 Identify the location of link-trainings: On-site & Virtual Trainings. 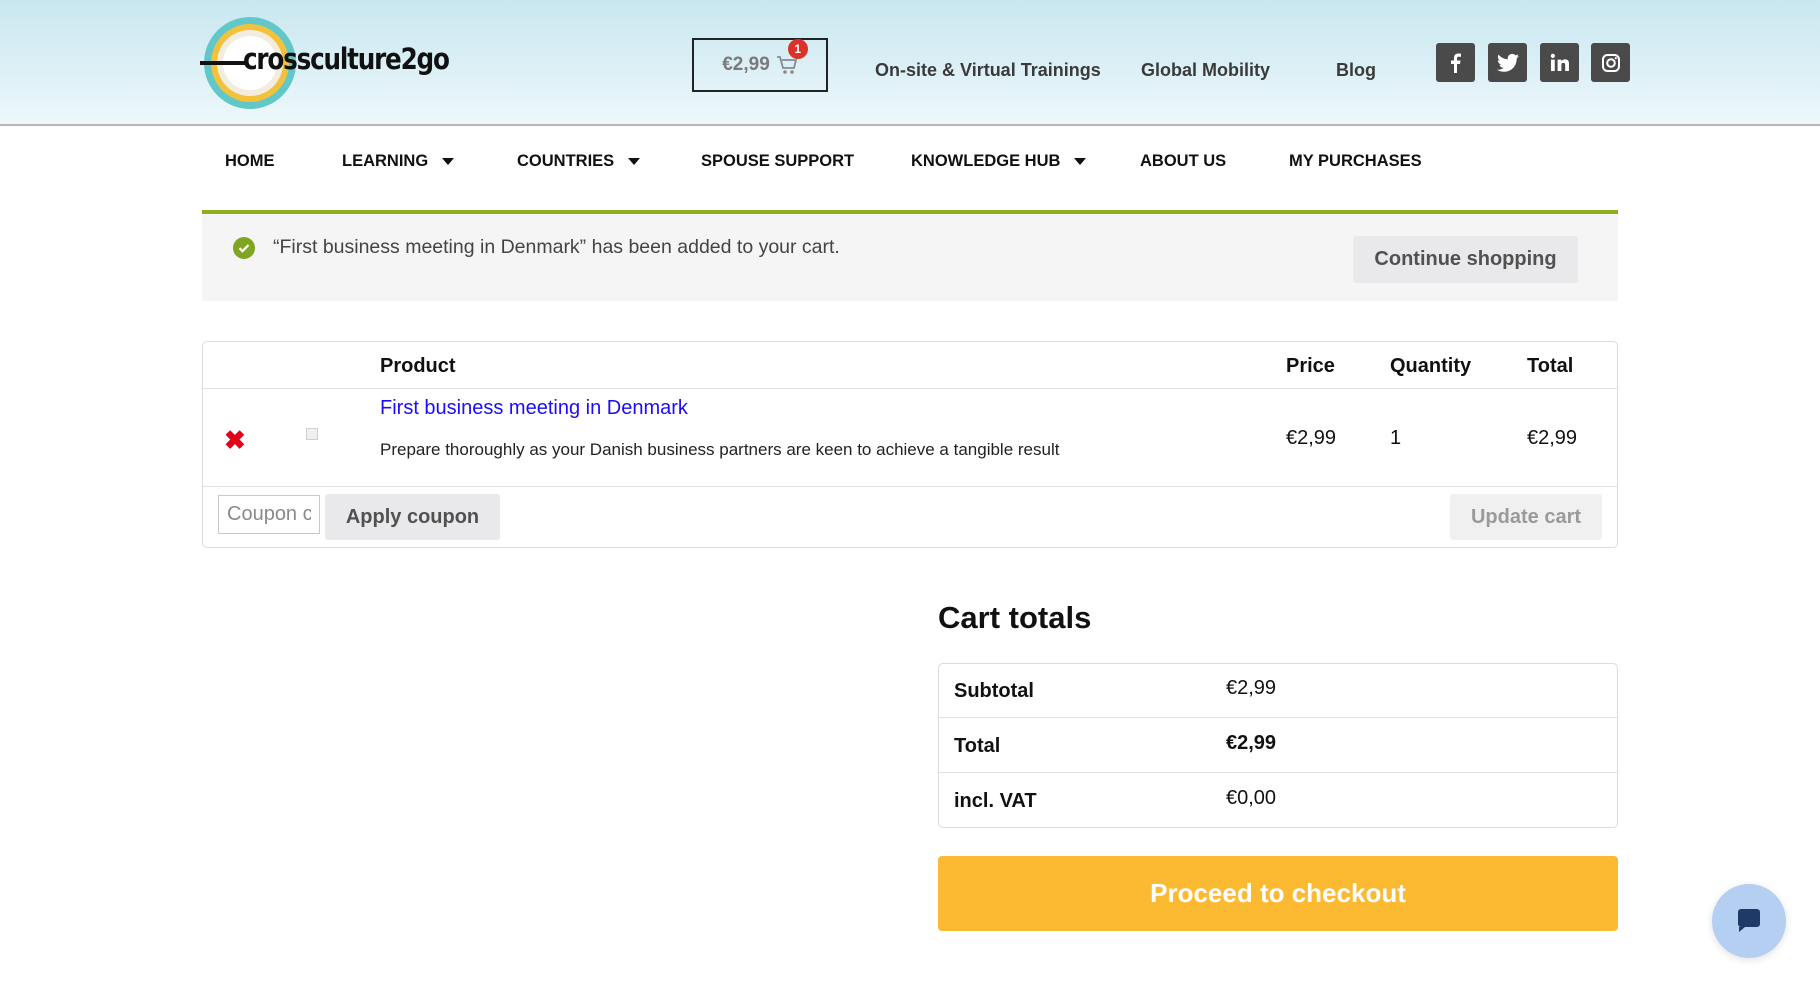
(988, 70).